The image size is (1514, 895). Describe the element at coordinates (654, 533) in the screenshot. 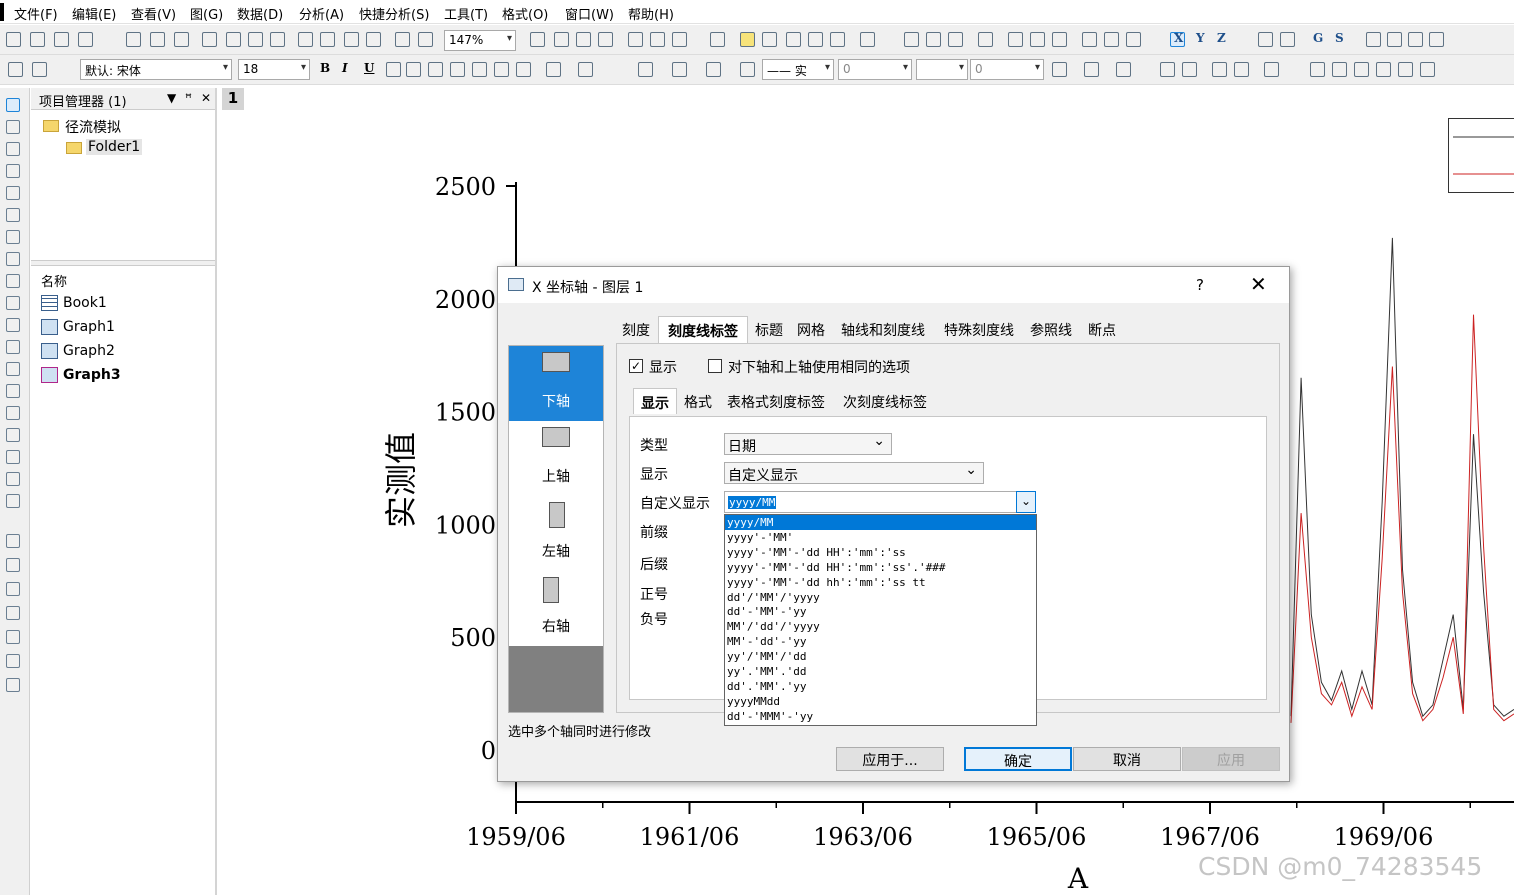

I see `prefix-label: 前缀` at that location.